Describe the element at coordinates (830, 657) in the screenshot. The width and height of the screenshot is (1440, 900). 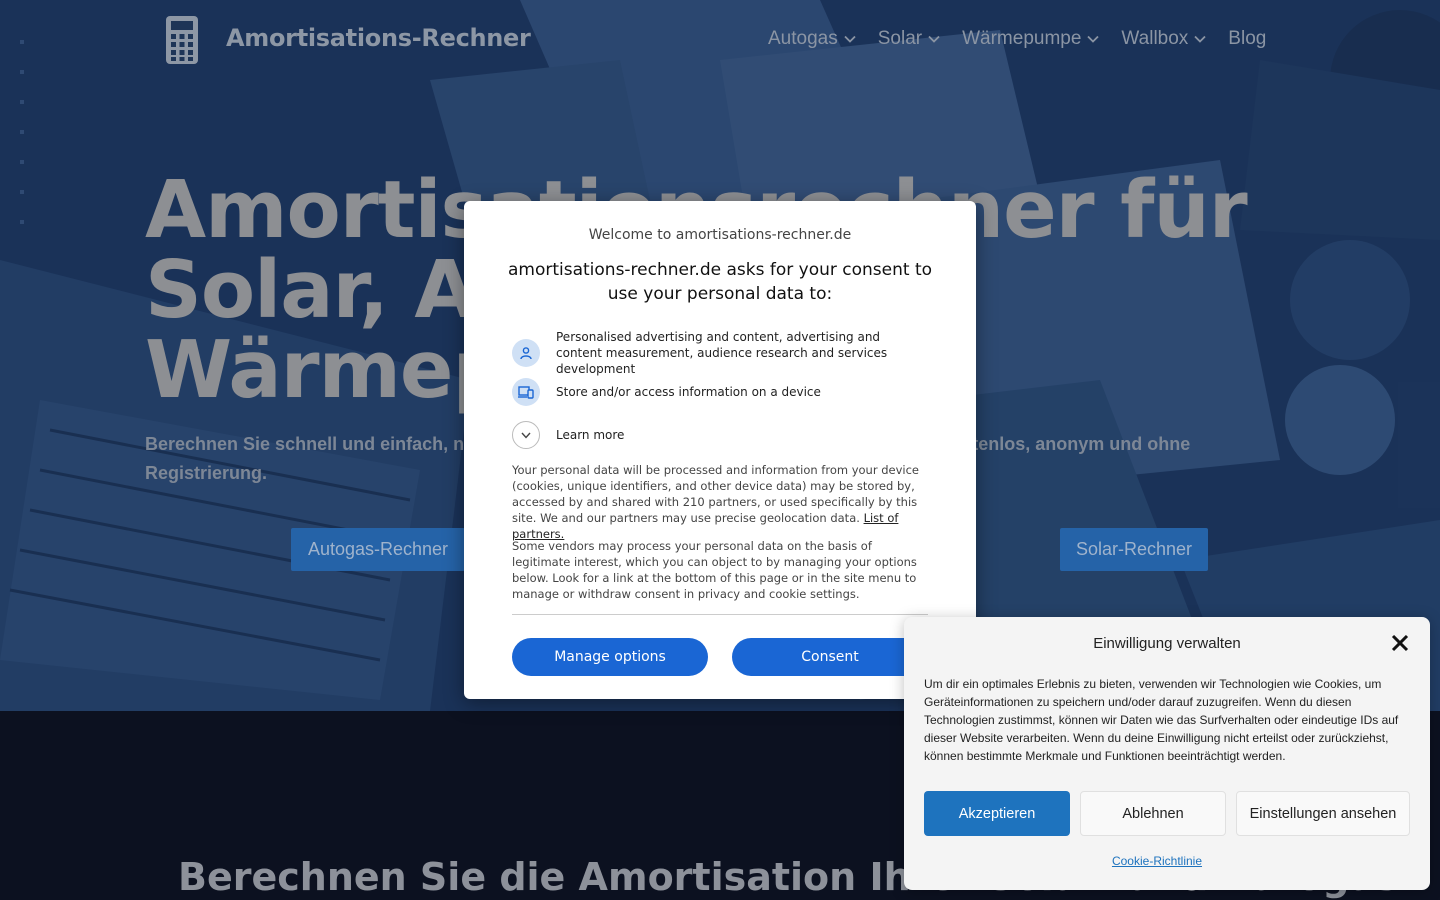
I see `consent-button: Consent` at that location.